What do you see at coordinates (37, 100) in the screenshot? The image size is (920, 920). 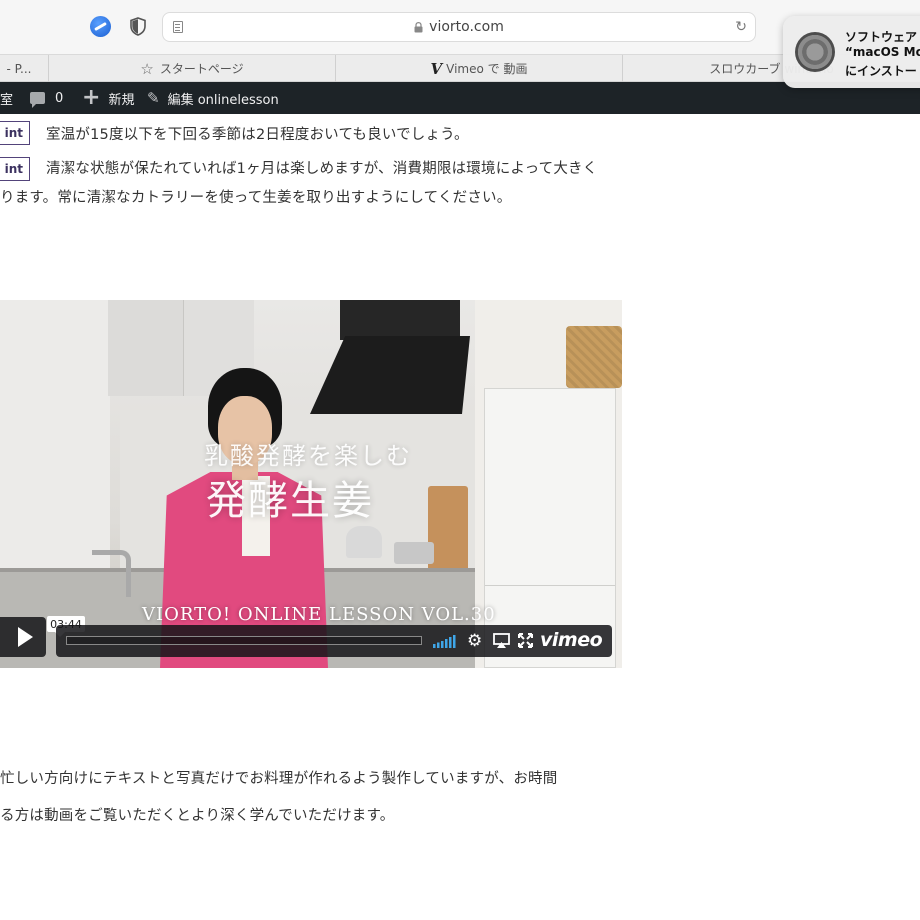 I see `comment-bubble-icon` at bounding box center [37, 100].